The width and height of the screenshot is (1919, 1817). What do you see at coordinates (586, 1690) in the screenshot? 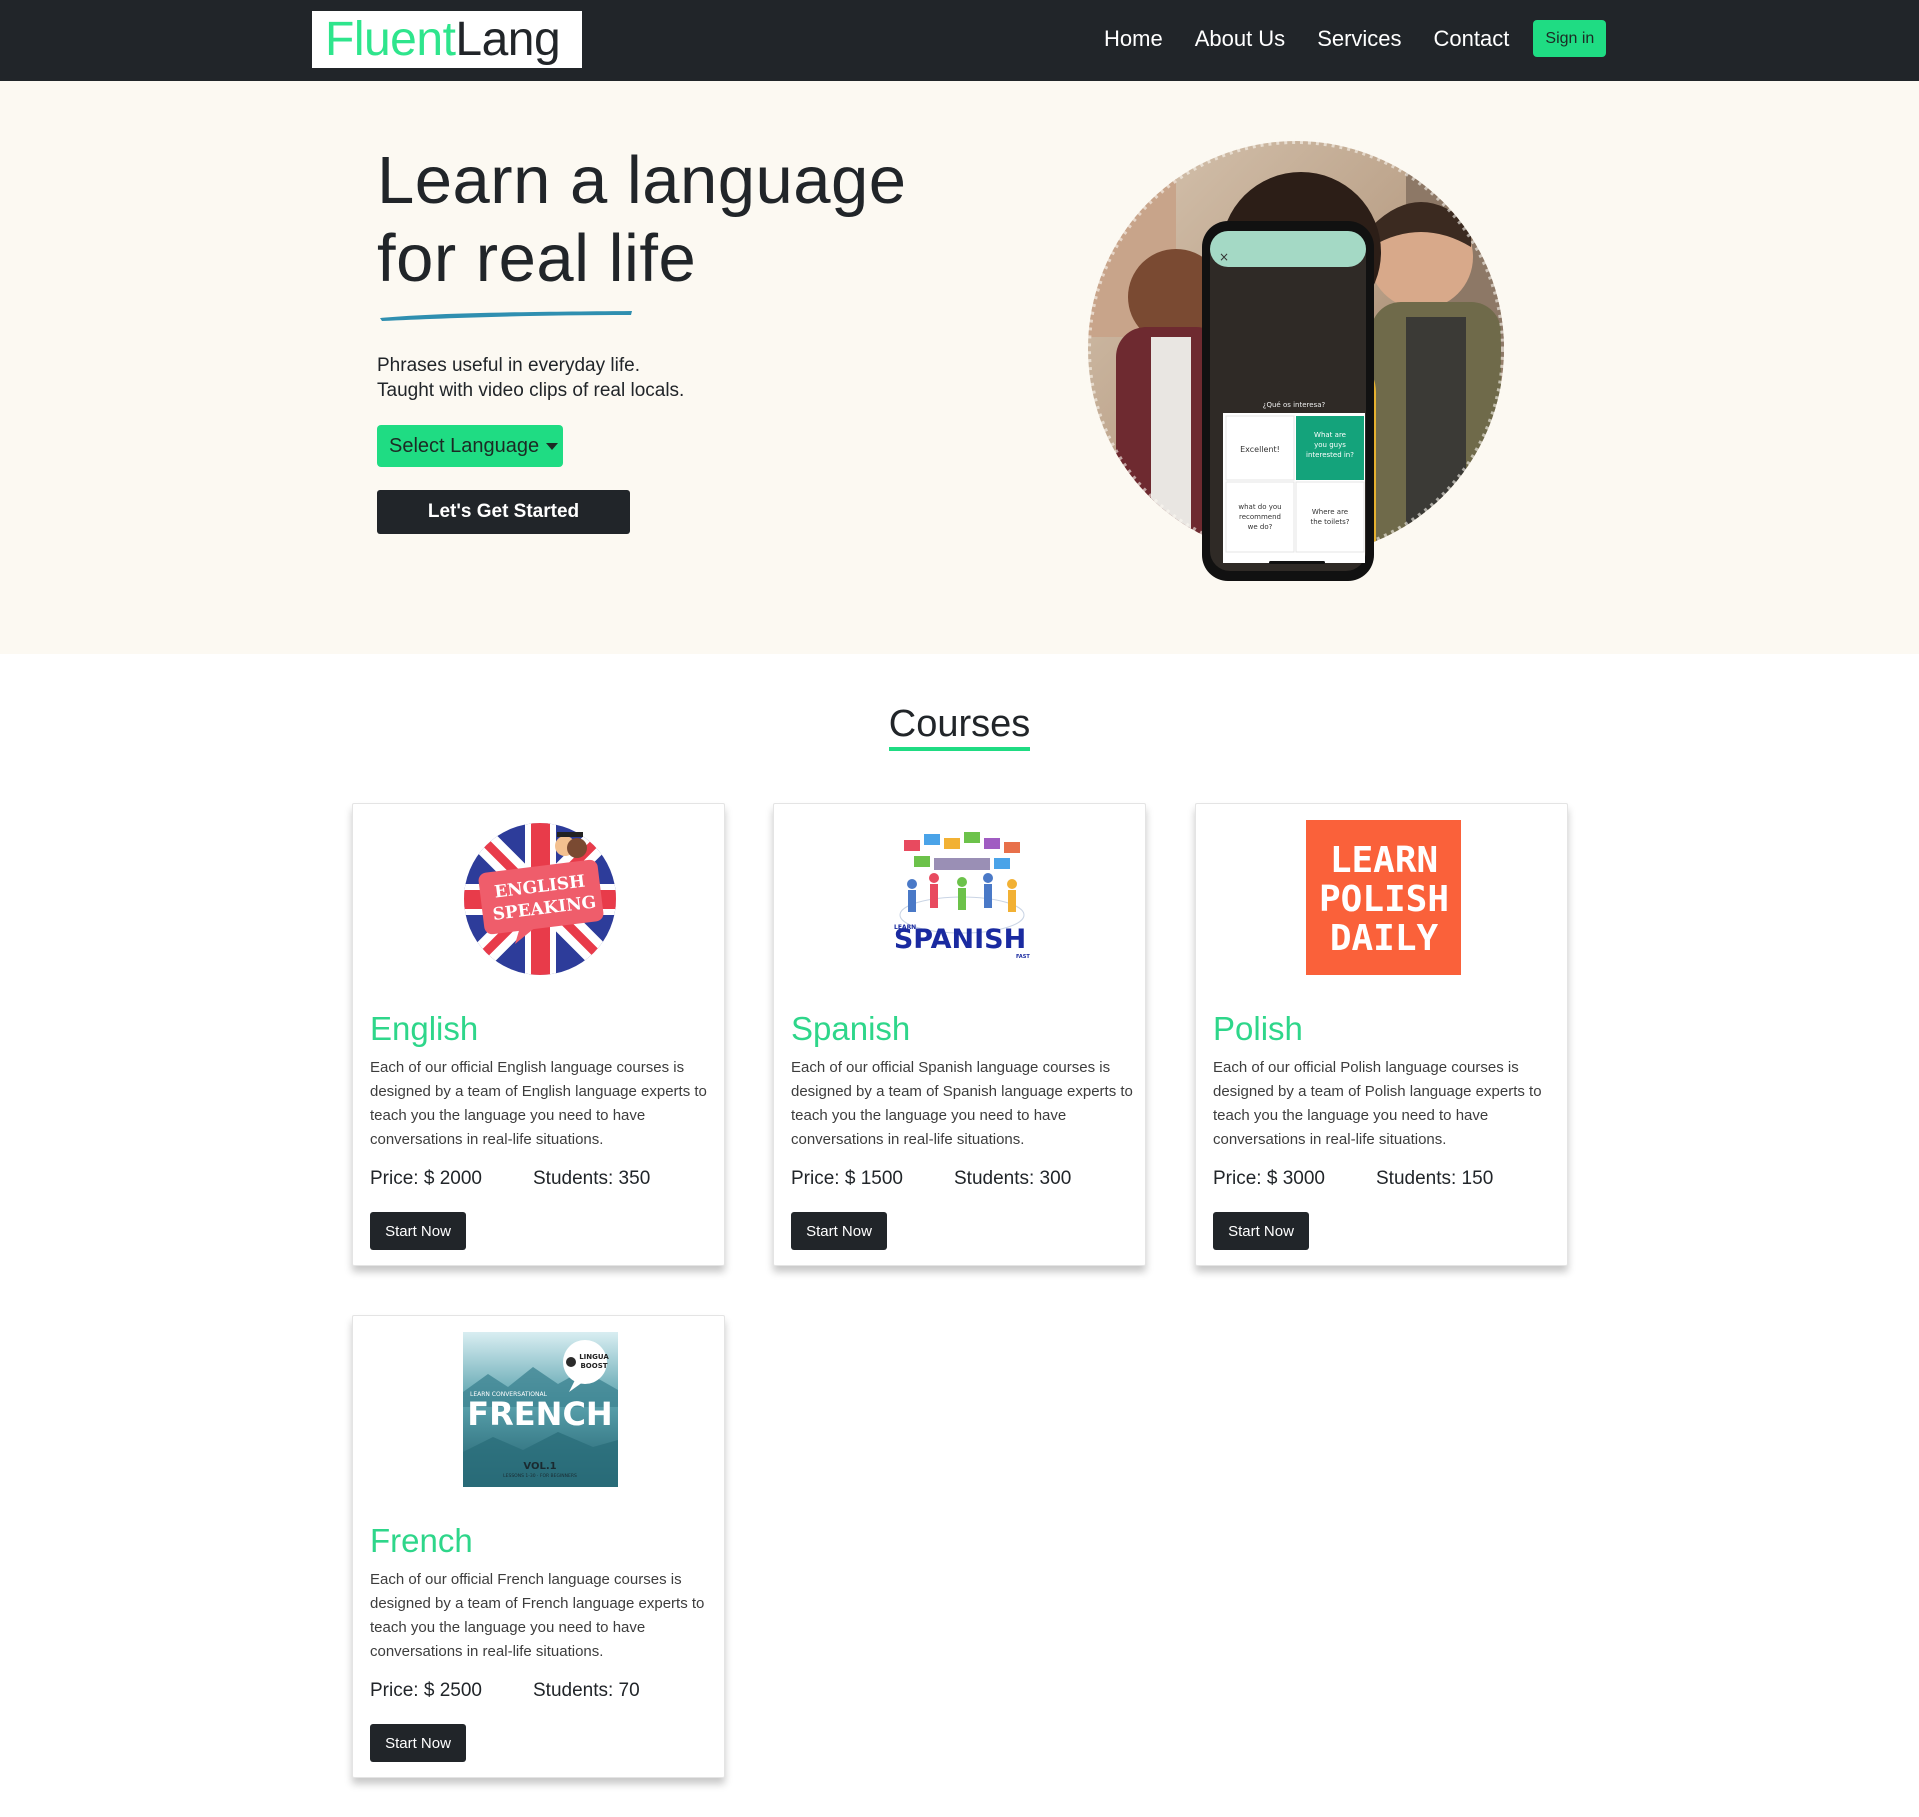
I see `course-students: Students: 70` at bounding box center [586, 1690].